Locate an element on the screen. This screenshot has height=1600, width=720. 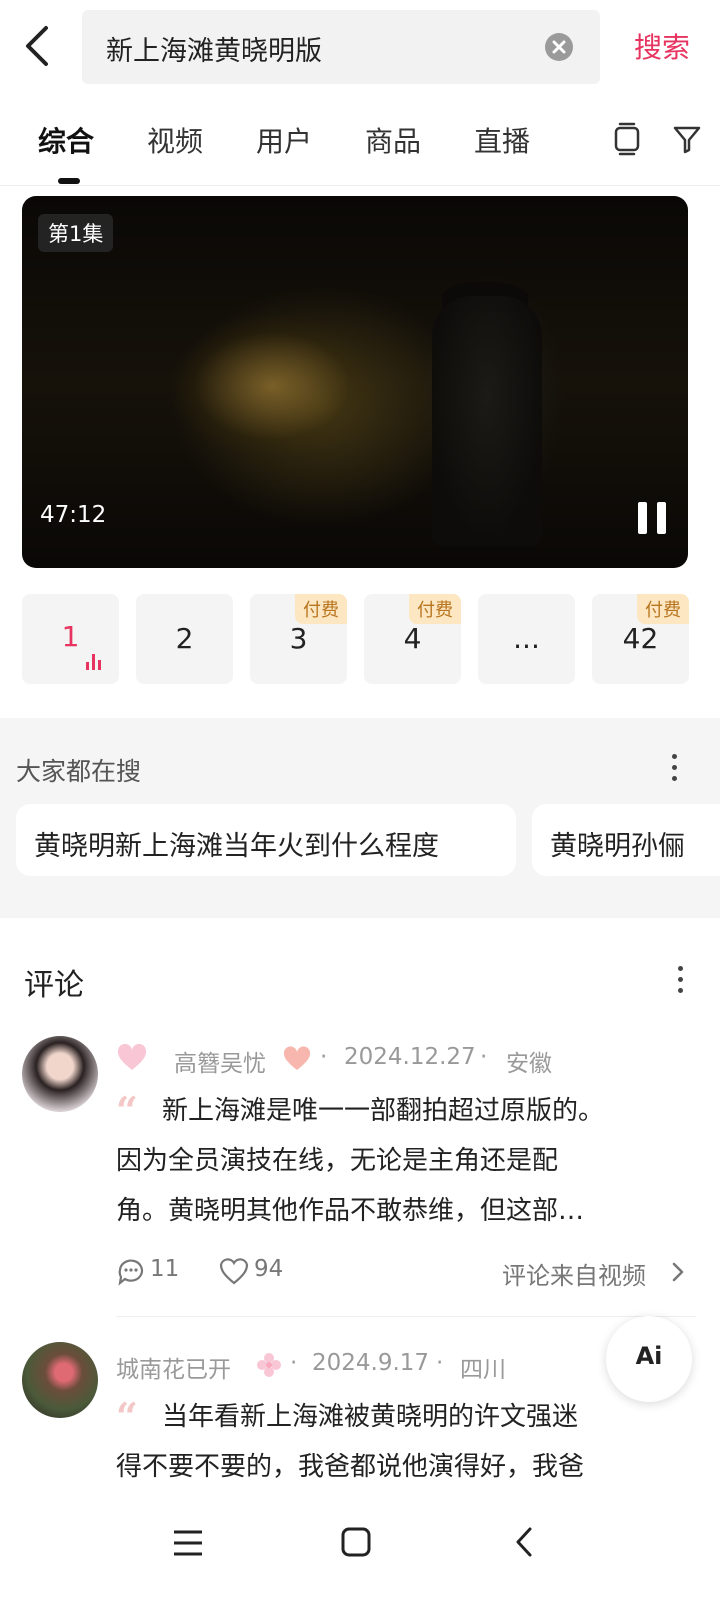
hot-search-title: 大家都在搜 is located at coordinates (79, 771).